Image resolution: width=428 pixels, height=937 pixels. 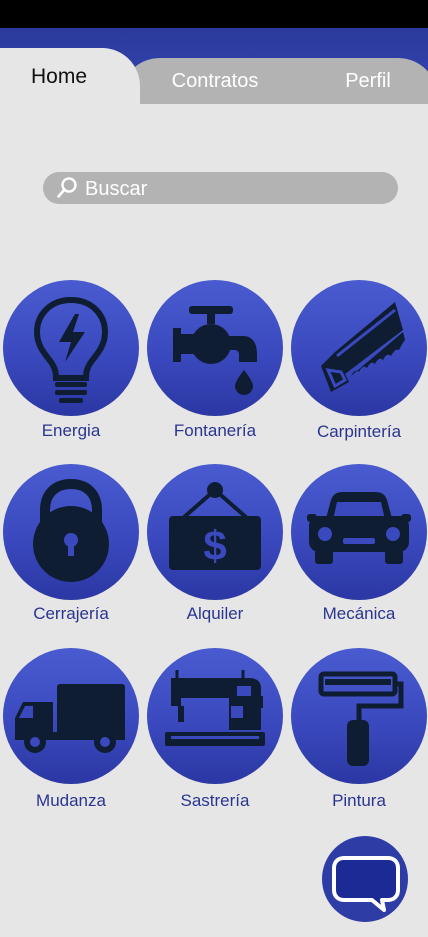 I want to click on padlock-icon, so click(x=71, y=530).